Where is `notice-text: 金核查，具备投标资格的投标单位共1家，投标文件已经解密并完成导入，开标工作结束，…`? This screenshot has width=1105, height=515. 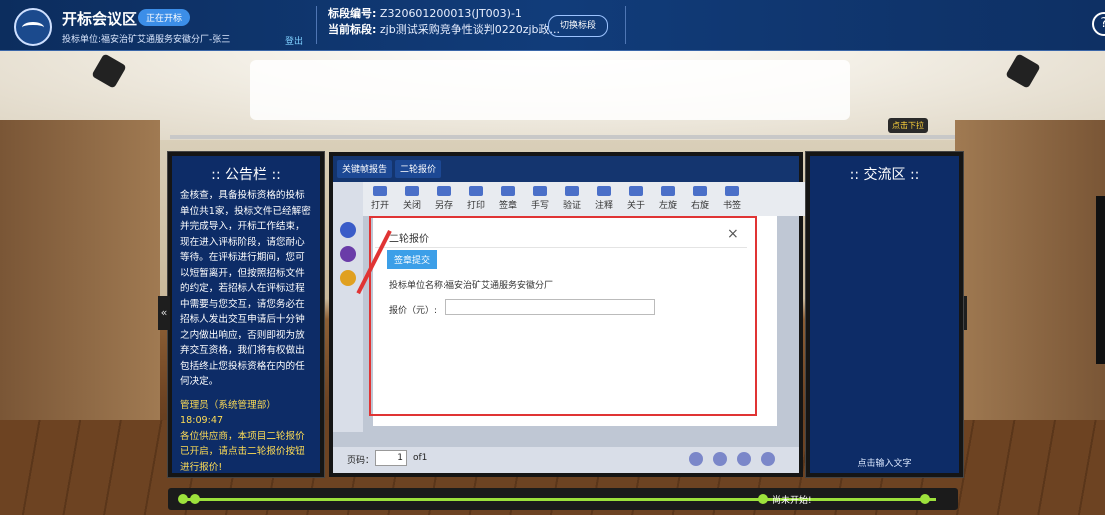 notice-text: 金核查，具备投标资格的投标单位共1家，投标文件已经解密并完成导入，开标工作结束，… is located at coordinates (245, 288).